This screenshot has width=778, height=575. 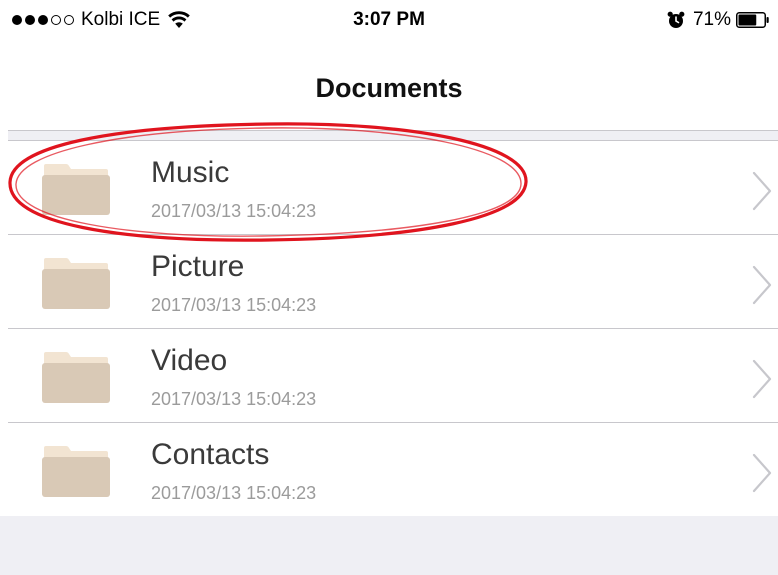 What do you see at coordinates (210, 454) in the screenshot?
I see `folder-name: Contacts` at bounding box center [210, 454].